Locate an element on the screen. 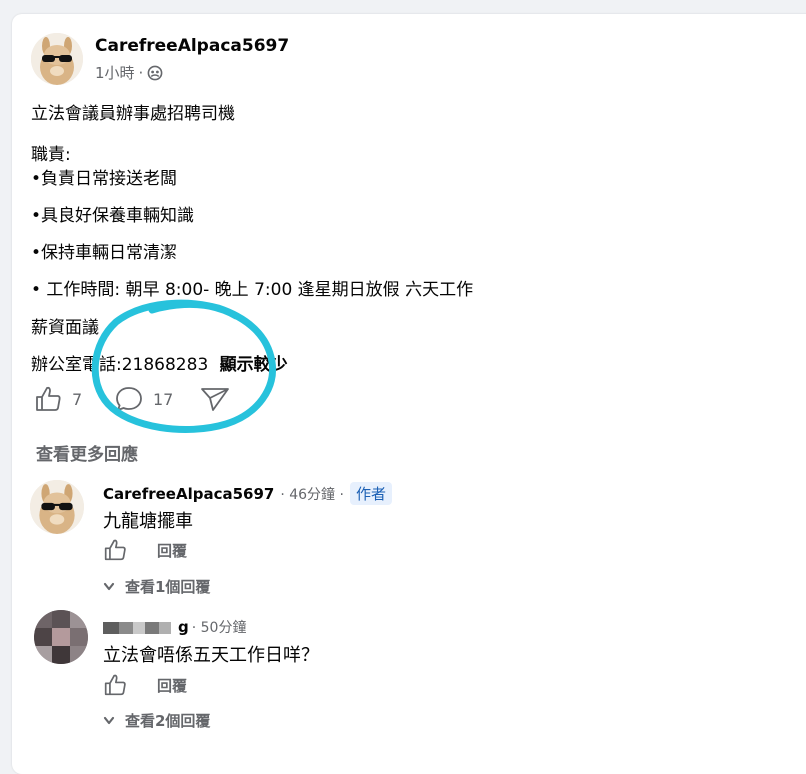  comment-author: CarefreeAlpaca5697 is located at coordinates (188, 494).